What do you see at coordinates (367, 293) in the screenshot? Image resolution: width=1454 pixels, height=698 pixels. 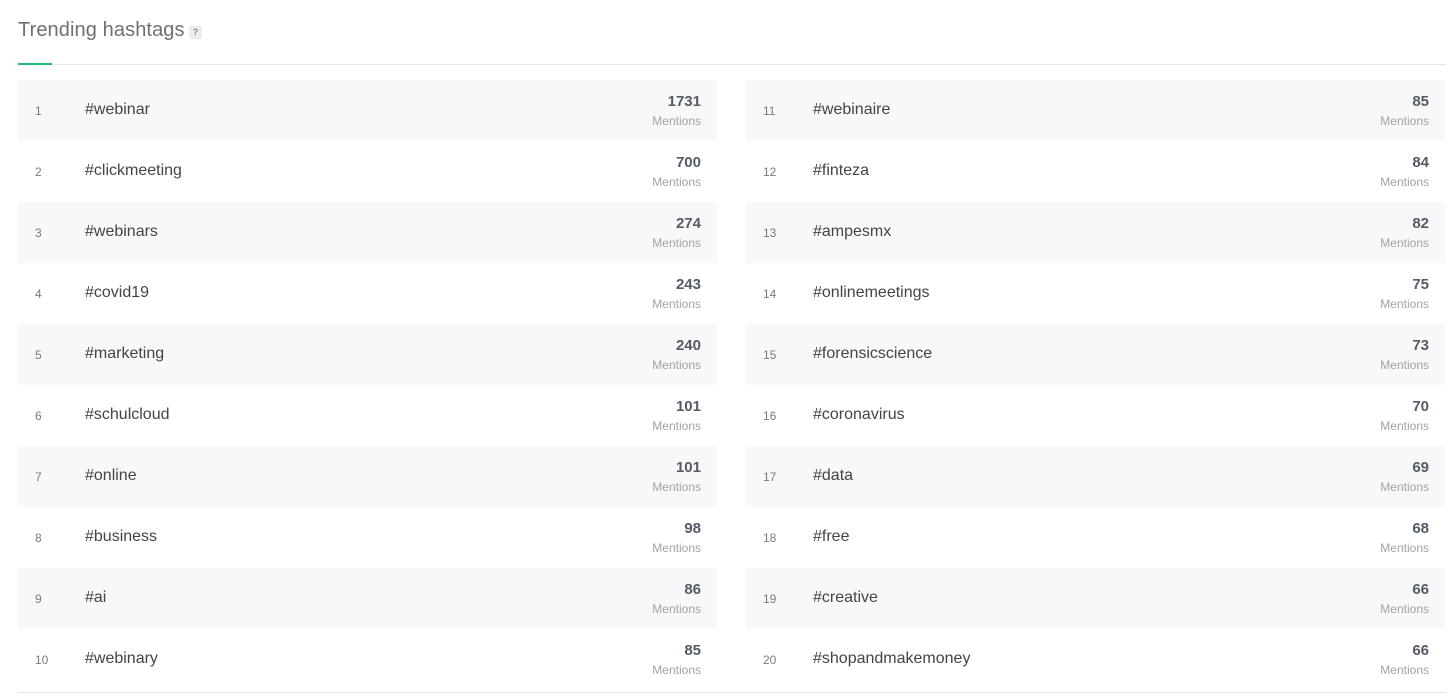 I see `hashtag-row: 4 #covid19 243 Mentions` at bounding box center [367, 293].